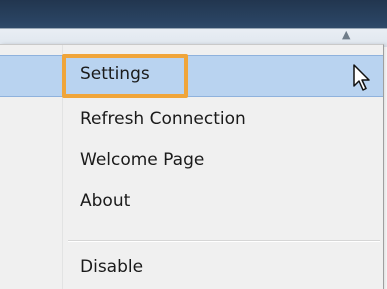 This screenshot has height=289, width=387. I want to click on menu-item-about: About, so click(191, 203).